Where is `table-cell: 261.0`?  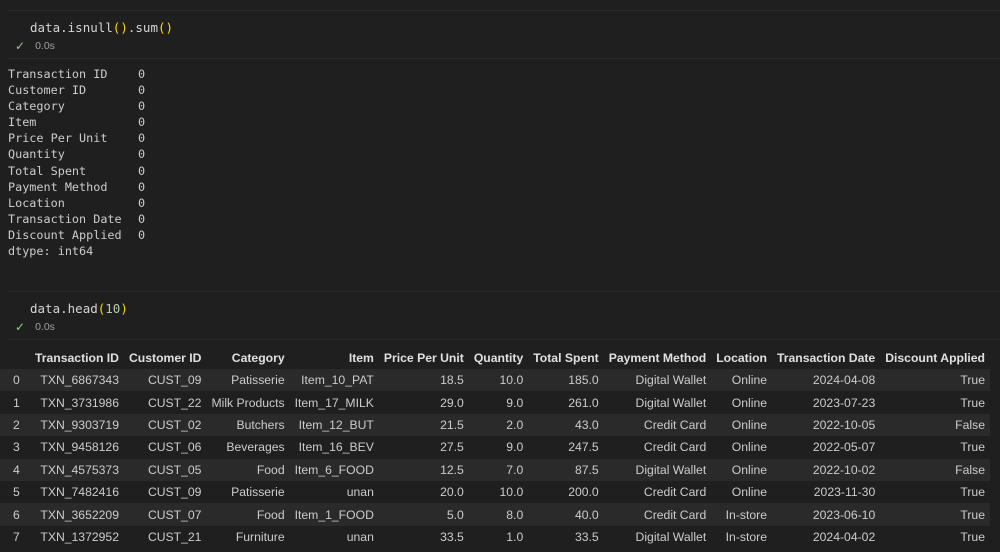
table-cell: 261.0 is located at coordinates (583, 402).